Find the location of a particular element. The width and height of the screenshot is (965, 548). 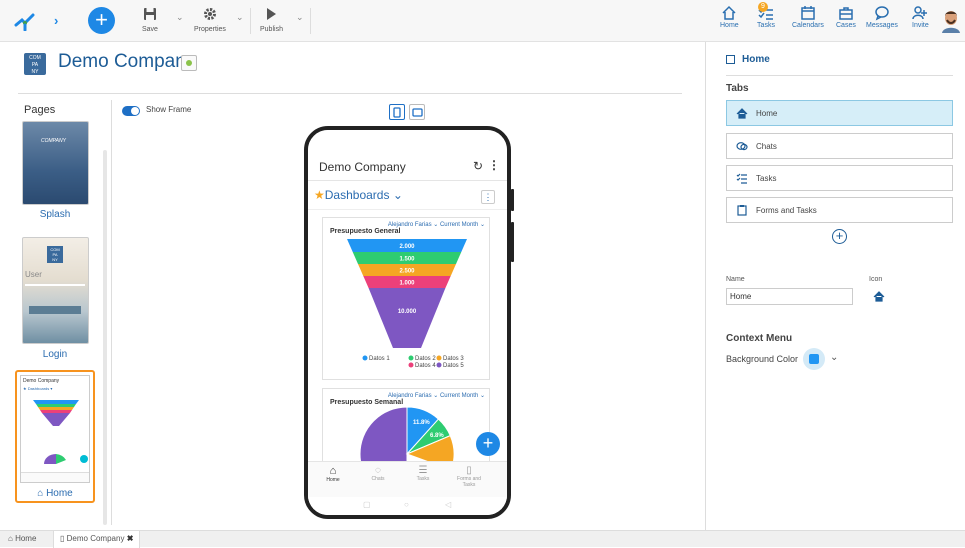

save-icon is located at coordinates (149, 14).